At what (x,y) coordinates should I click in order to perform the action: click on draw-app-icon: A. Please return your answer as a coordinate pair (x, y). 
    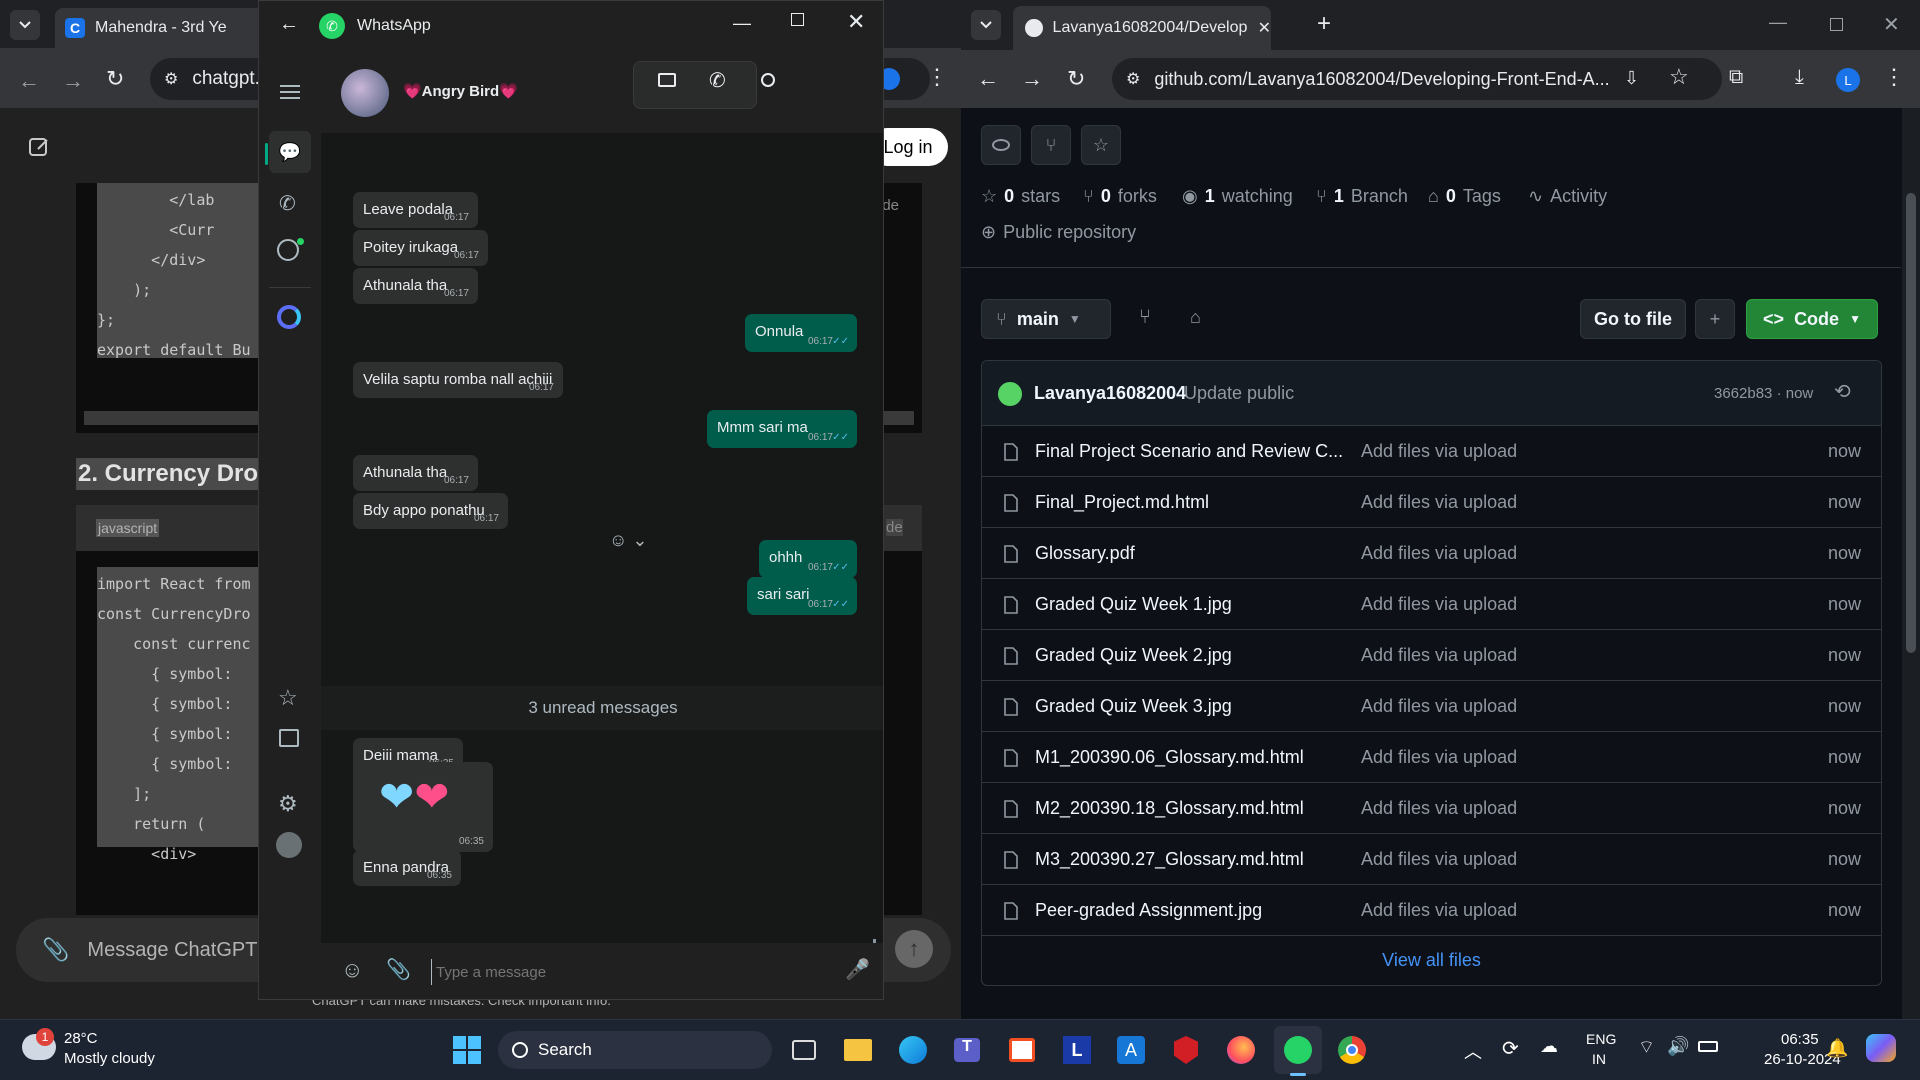
    Looking at the image, I should click on (1131, 1050).